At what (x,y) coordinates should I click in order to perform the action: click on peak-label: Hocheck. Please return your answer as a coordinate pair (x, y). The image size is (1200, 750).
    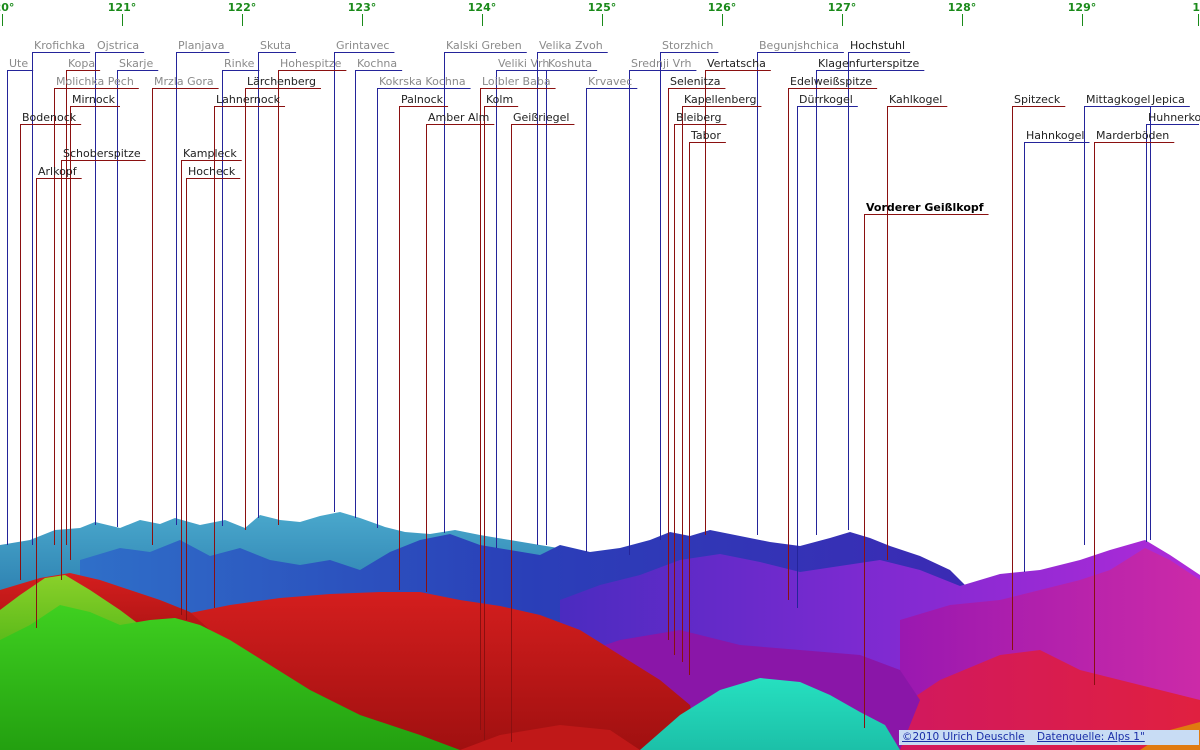
    Looking at the image, I should click on (212, 171).